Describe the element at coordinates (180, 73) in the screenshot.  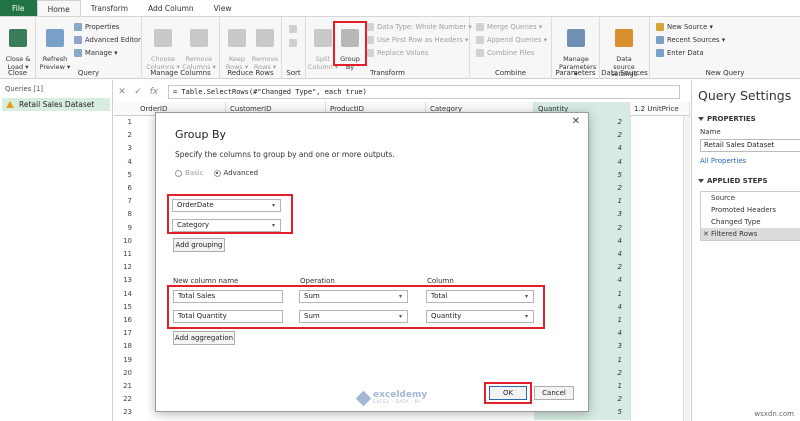
I see `group-label-manage-columns: Manage Columns` at that location.